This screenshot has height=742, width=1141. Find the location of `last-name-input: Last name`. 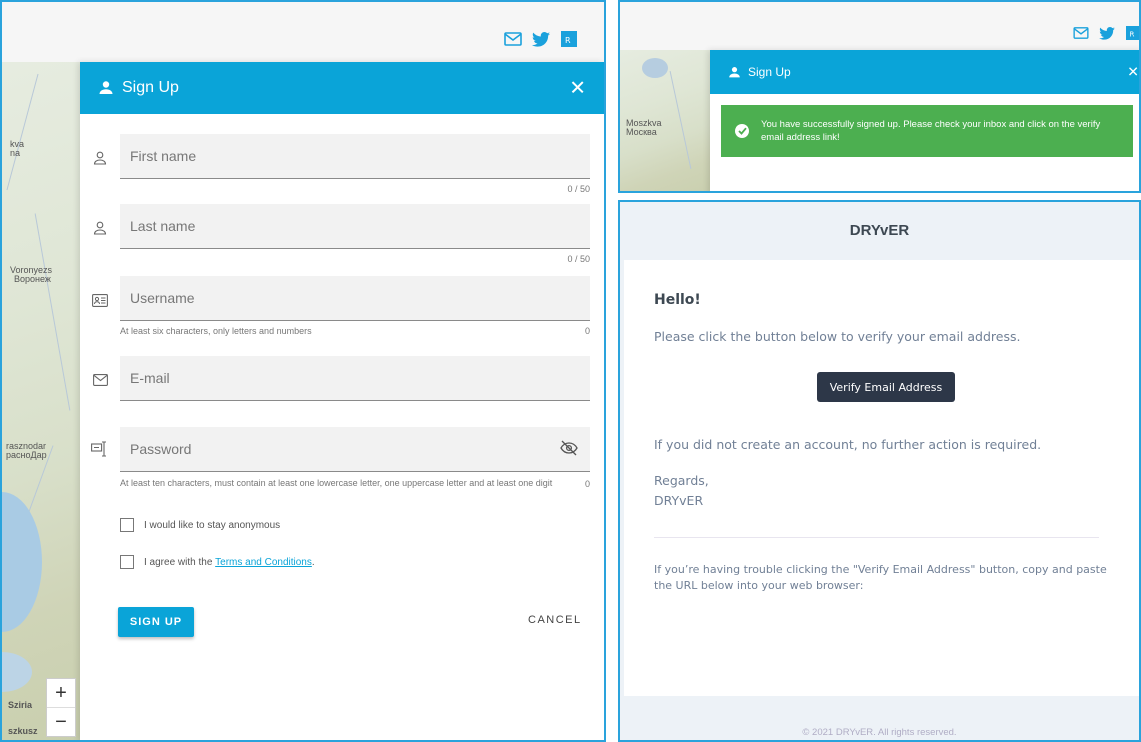

last-name-input: Last name is located at coordinates (355, 226).